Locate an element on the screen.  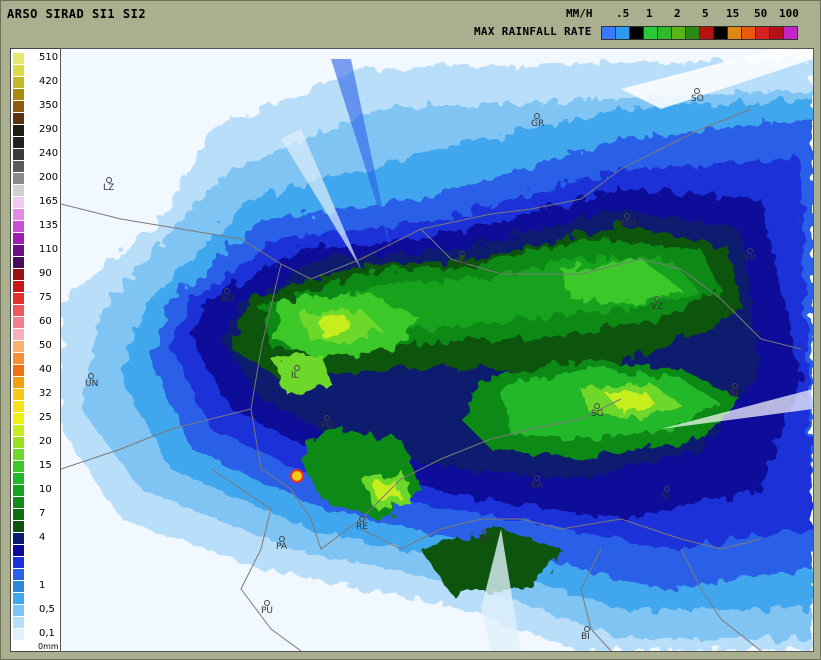
scale-tick-labels: .5 1 2 5 15 50 100 is located at coordinates (716, 14).